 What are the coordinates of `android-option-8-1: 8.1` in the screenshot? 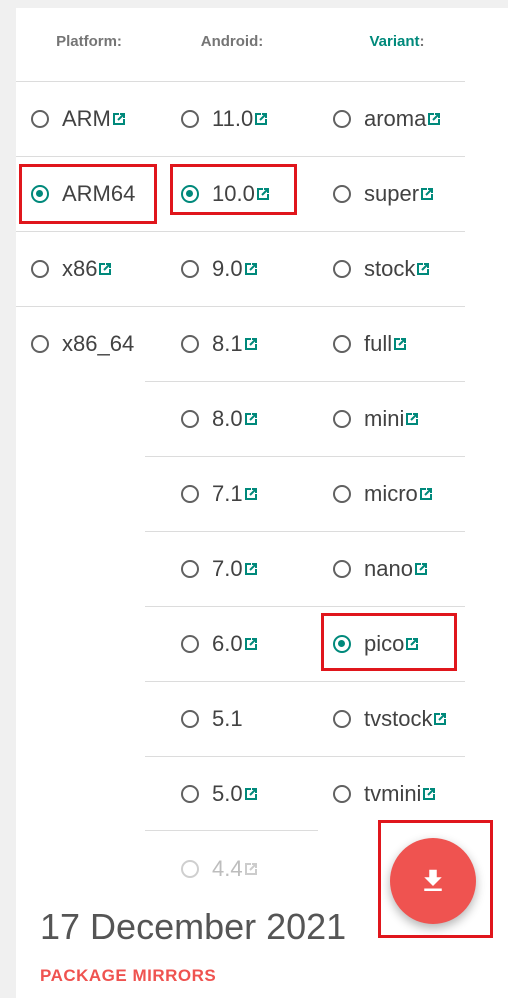 It's located at (219, 344).